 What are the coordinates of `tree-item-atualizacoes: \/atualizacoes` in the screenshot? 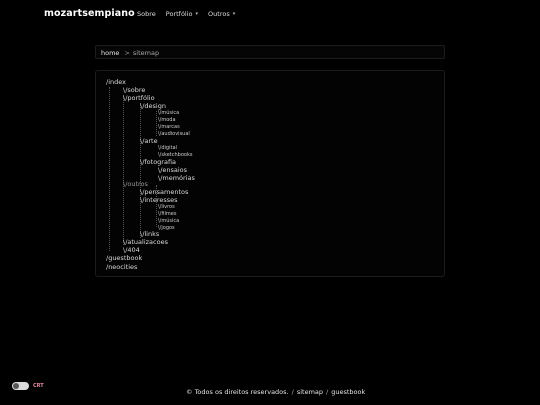 It's located at (145, 242).